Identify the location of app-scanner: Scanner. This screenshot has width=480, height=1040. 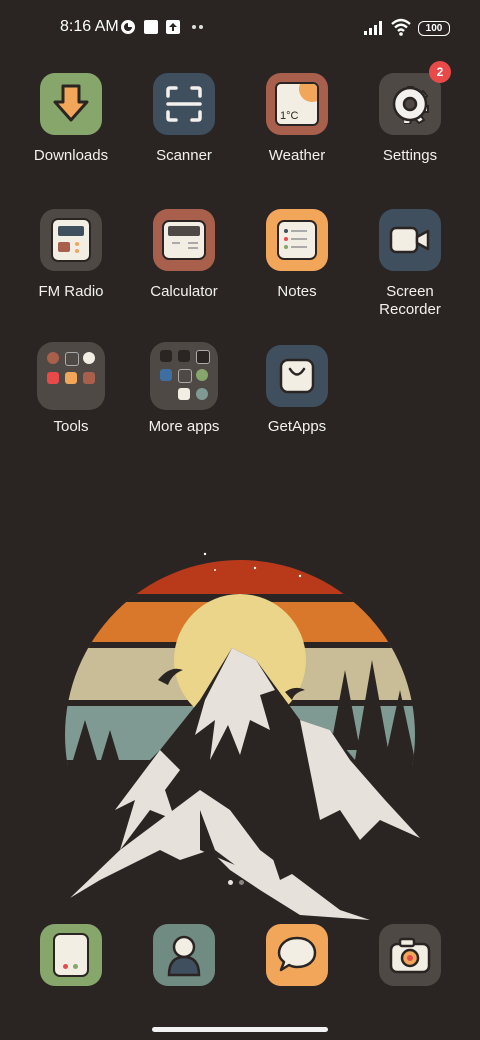
(184, 119).